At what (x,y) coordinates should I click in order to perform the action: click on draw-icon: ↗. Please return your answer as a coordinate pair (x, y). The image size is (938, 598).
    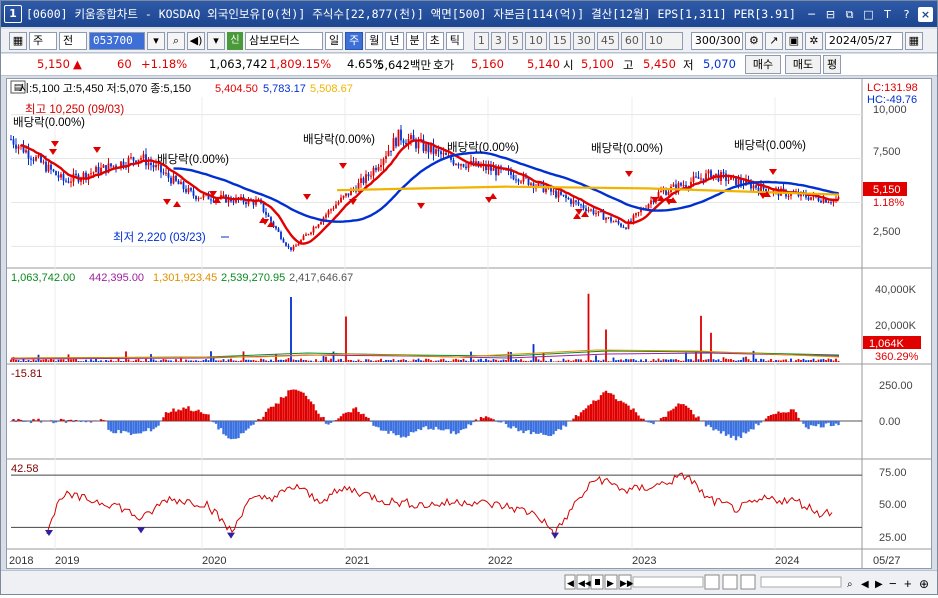
    Looking at the image, I should click on (774, 41).